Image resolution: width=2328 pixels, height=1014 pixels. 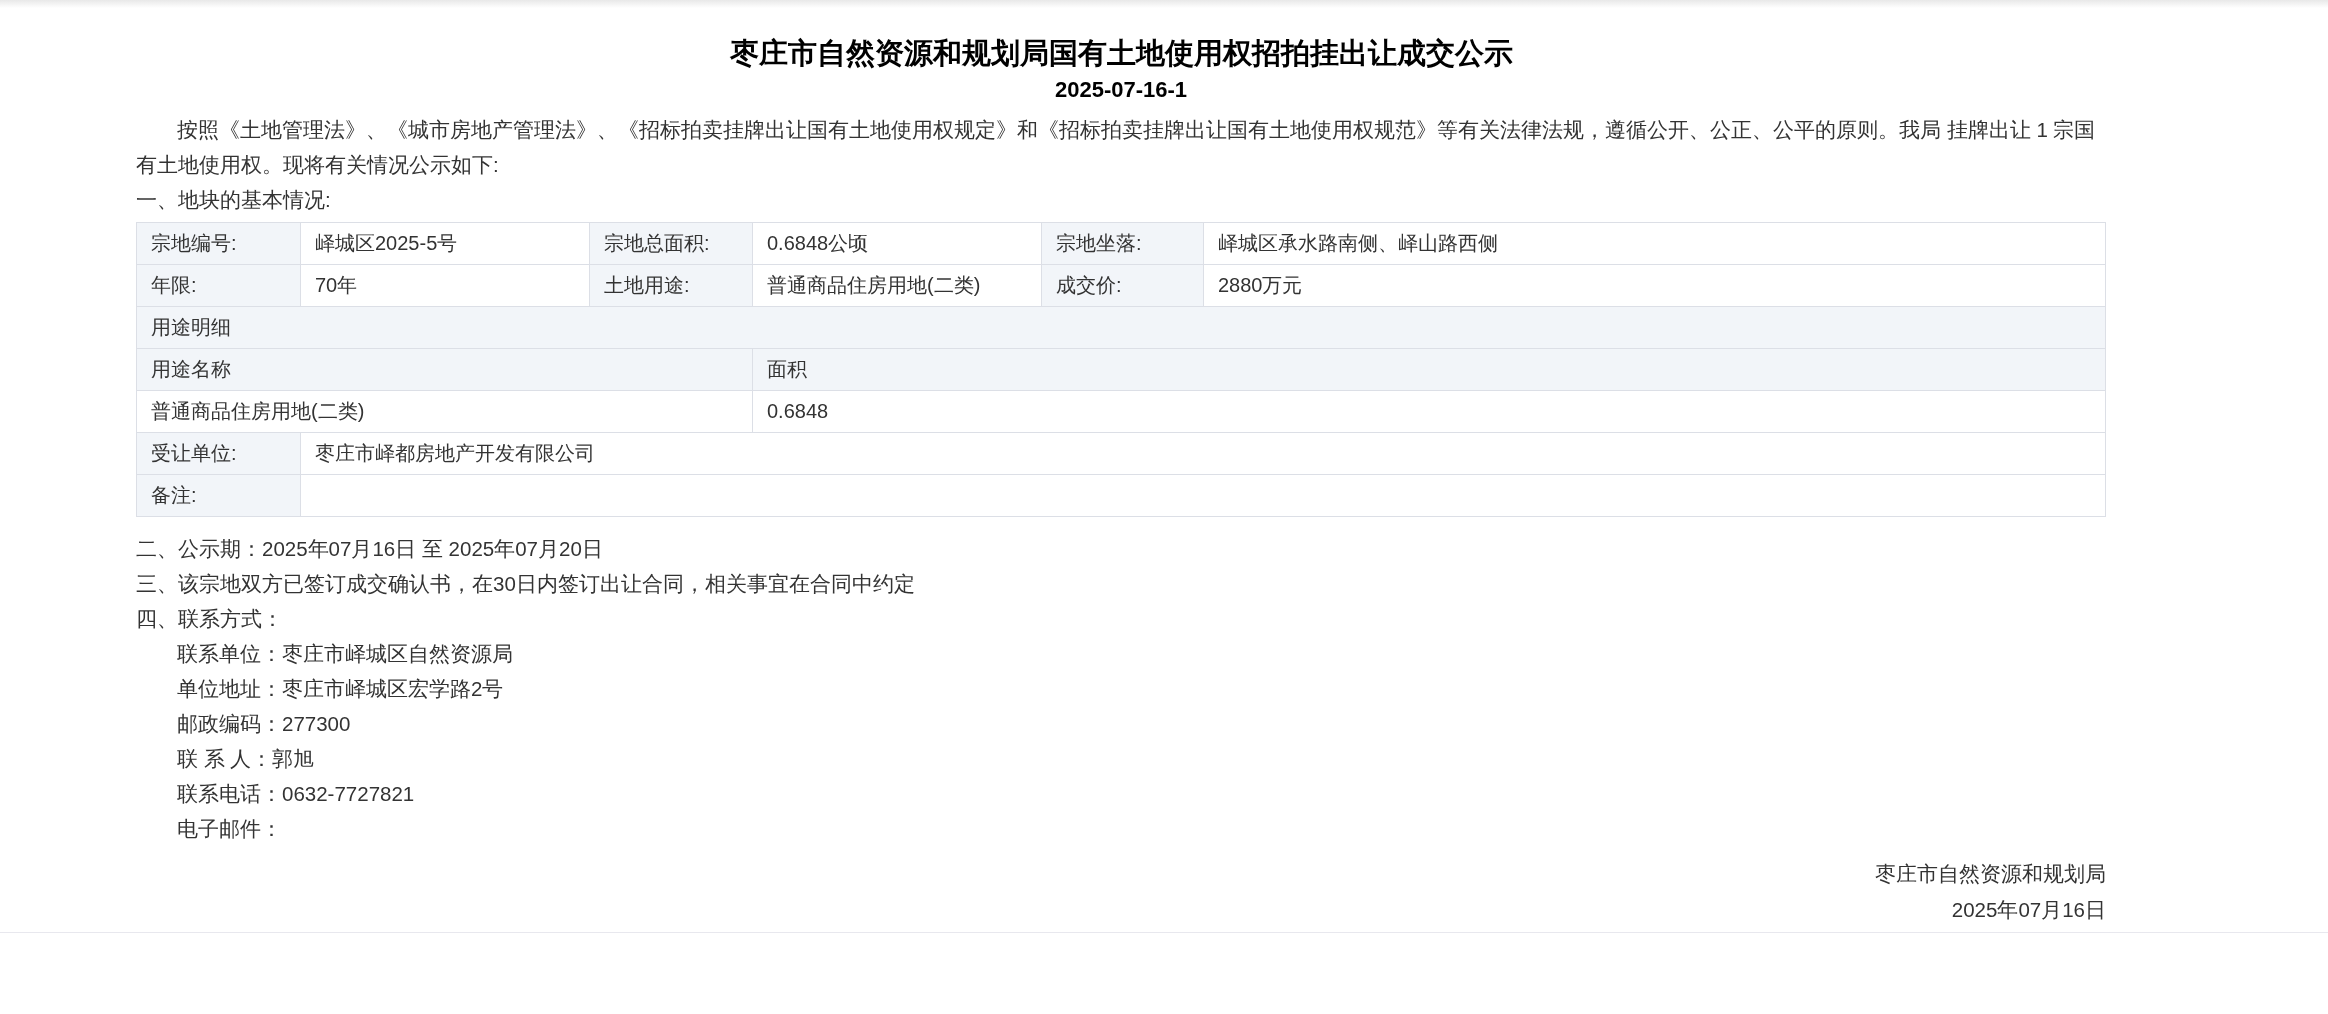 I want to click on contact-line: 联系单位：枣庄市峄城区自然资源局, so click(x=345, y=653).